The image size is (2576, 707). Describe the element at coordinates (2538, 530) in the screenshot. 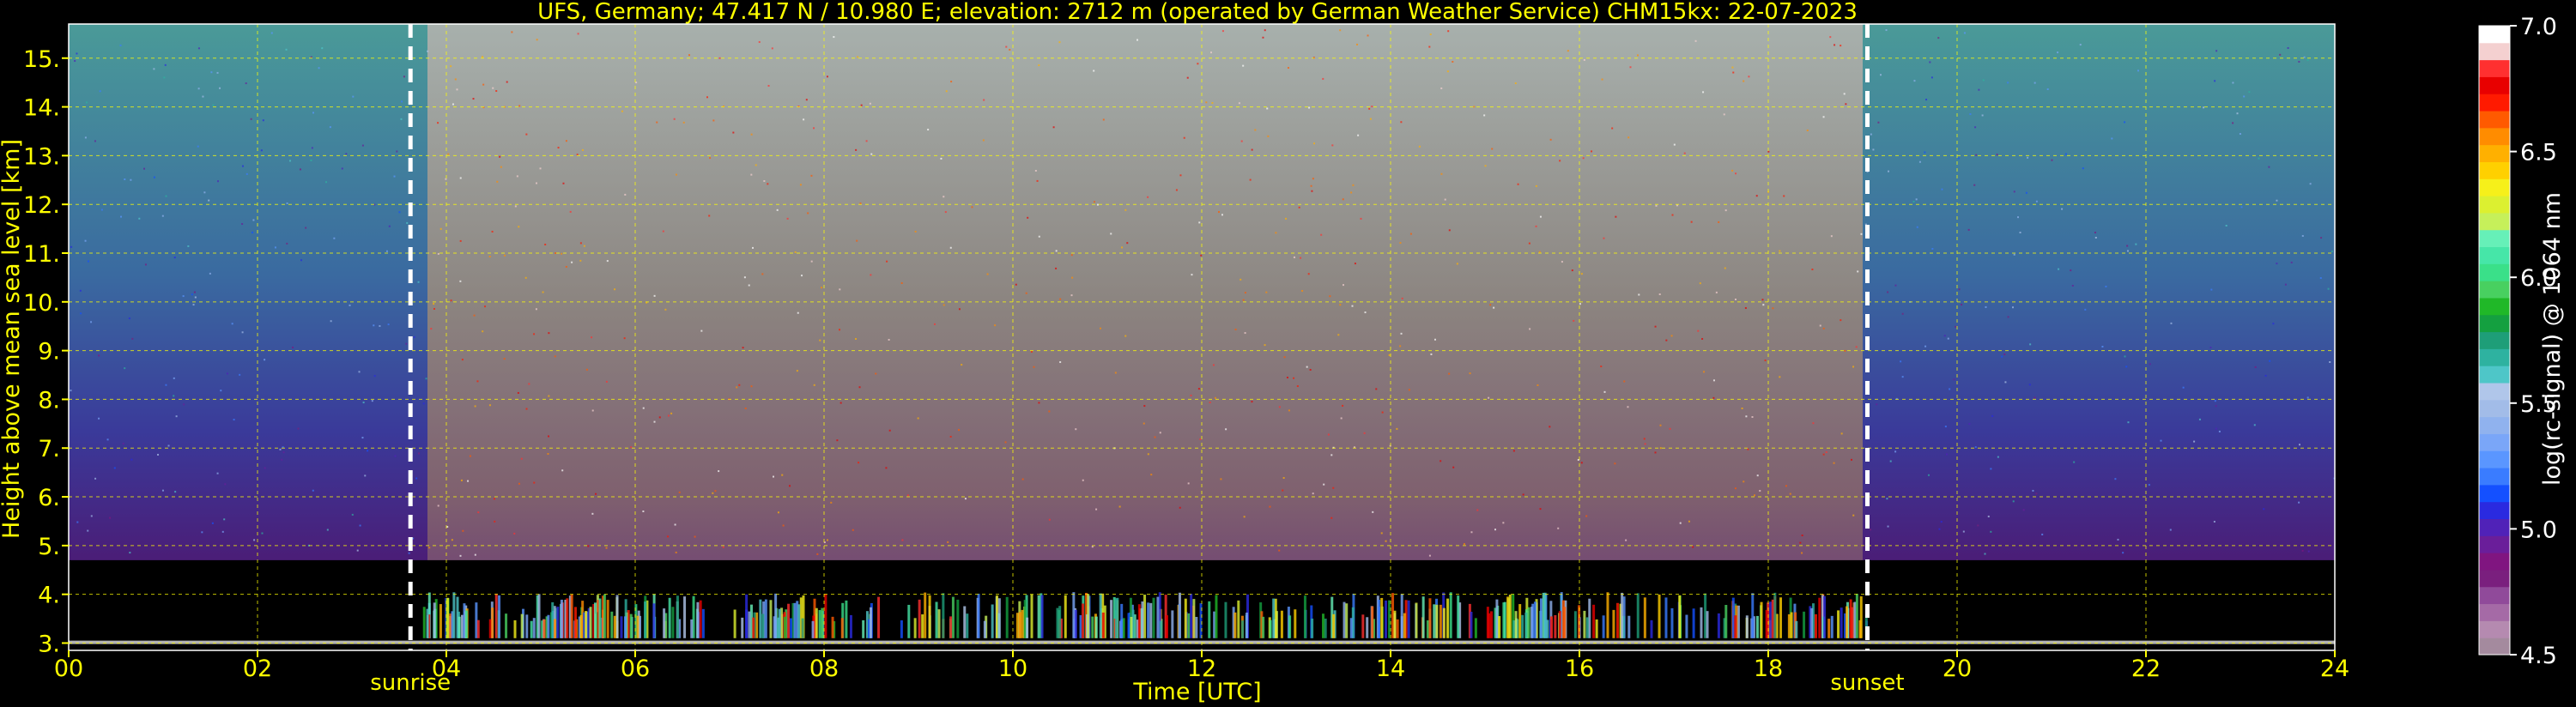

I see `colorbar-tick-label: 5.0` at that location.